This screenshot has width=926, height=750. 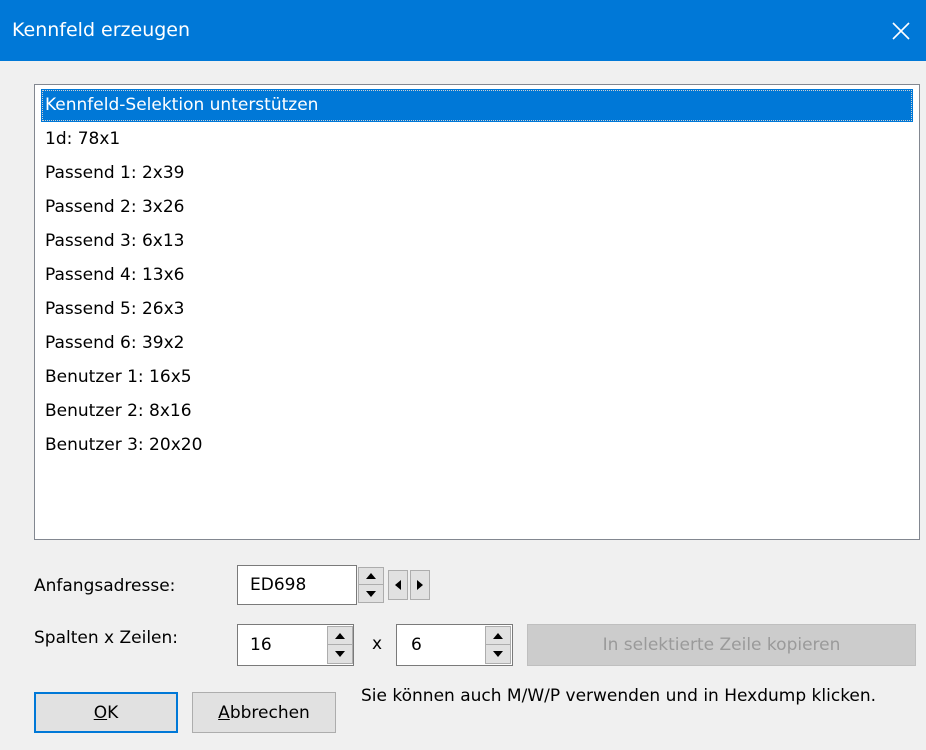 I want to click on list-item: Passend 1: 2x39, so click(x=477, y=173).